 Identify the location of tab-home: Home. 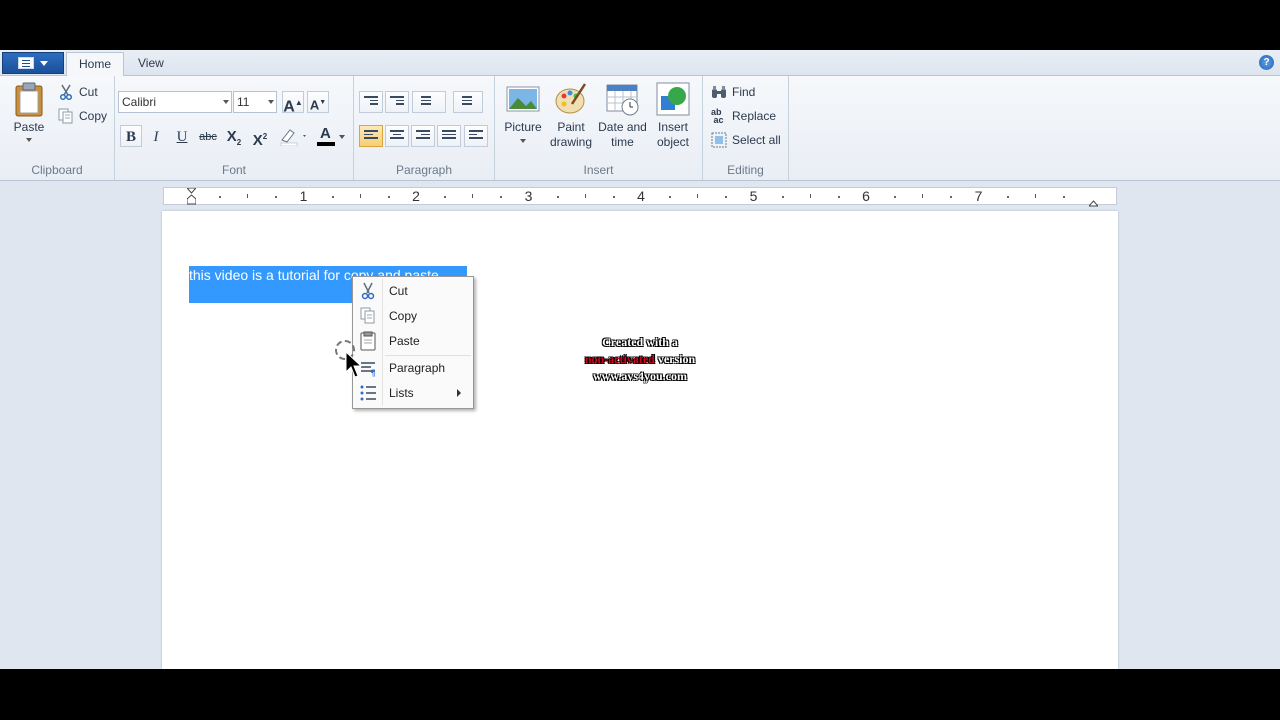
(95, 64).